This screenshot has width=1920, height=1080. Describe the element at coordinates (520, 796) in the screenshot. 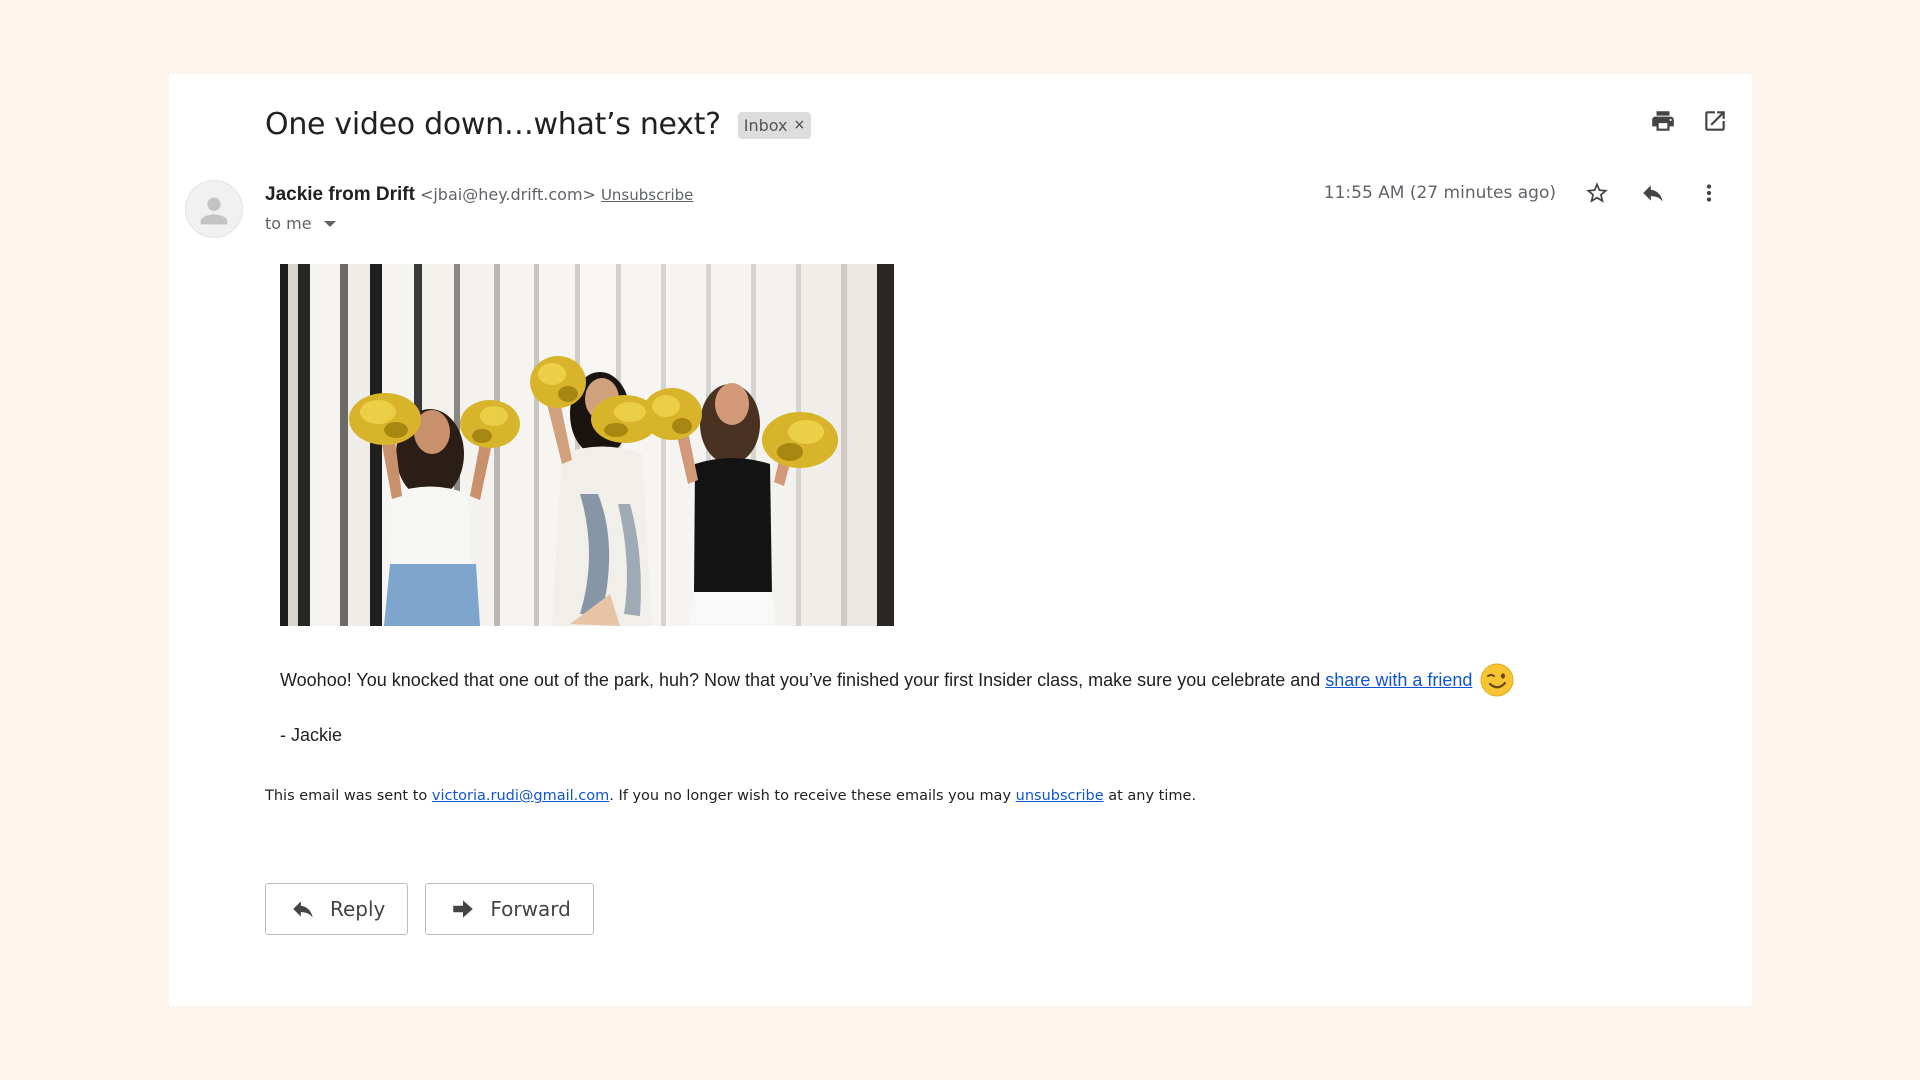

I see `recipient-email-link: victoria.rudi@gmail.com` at that location.